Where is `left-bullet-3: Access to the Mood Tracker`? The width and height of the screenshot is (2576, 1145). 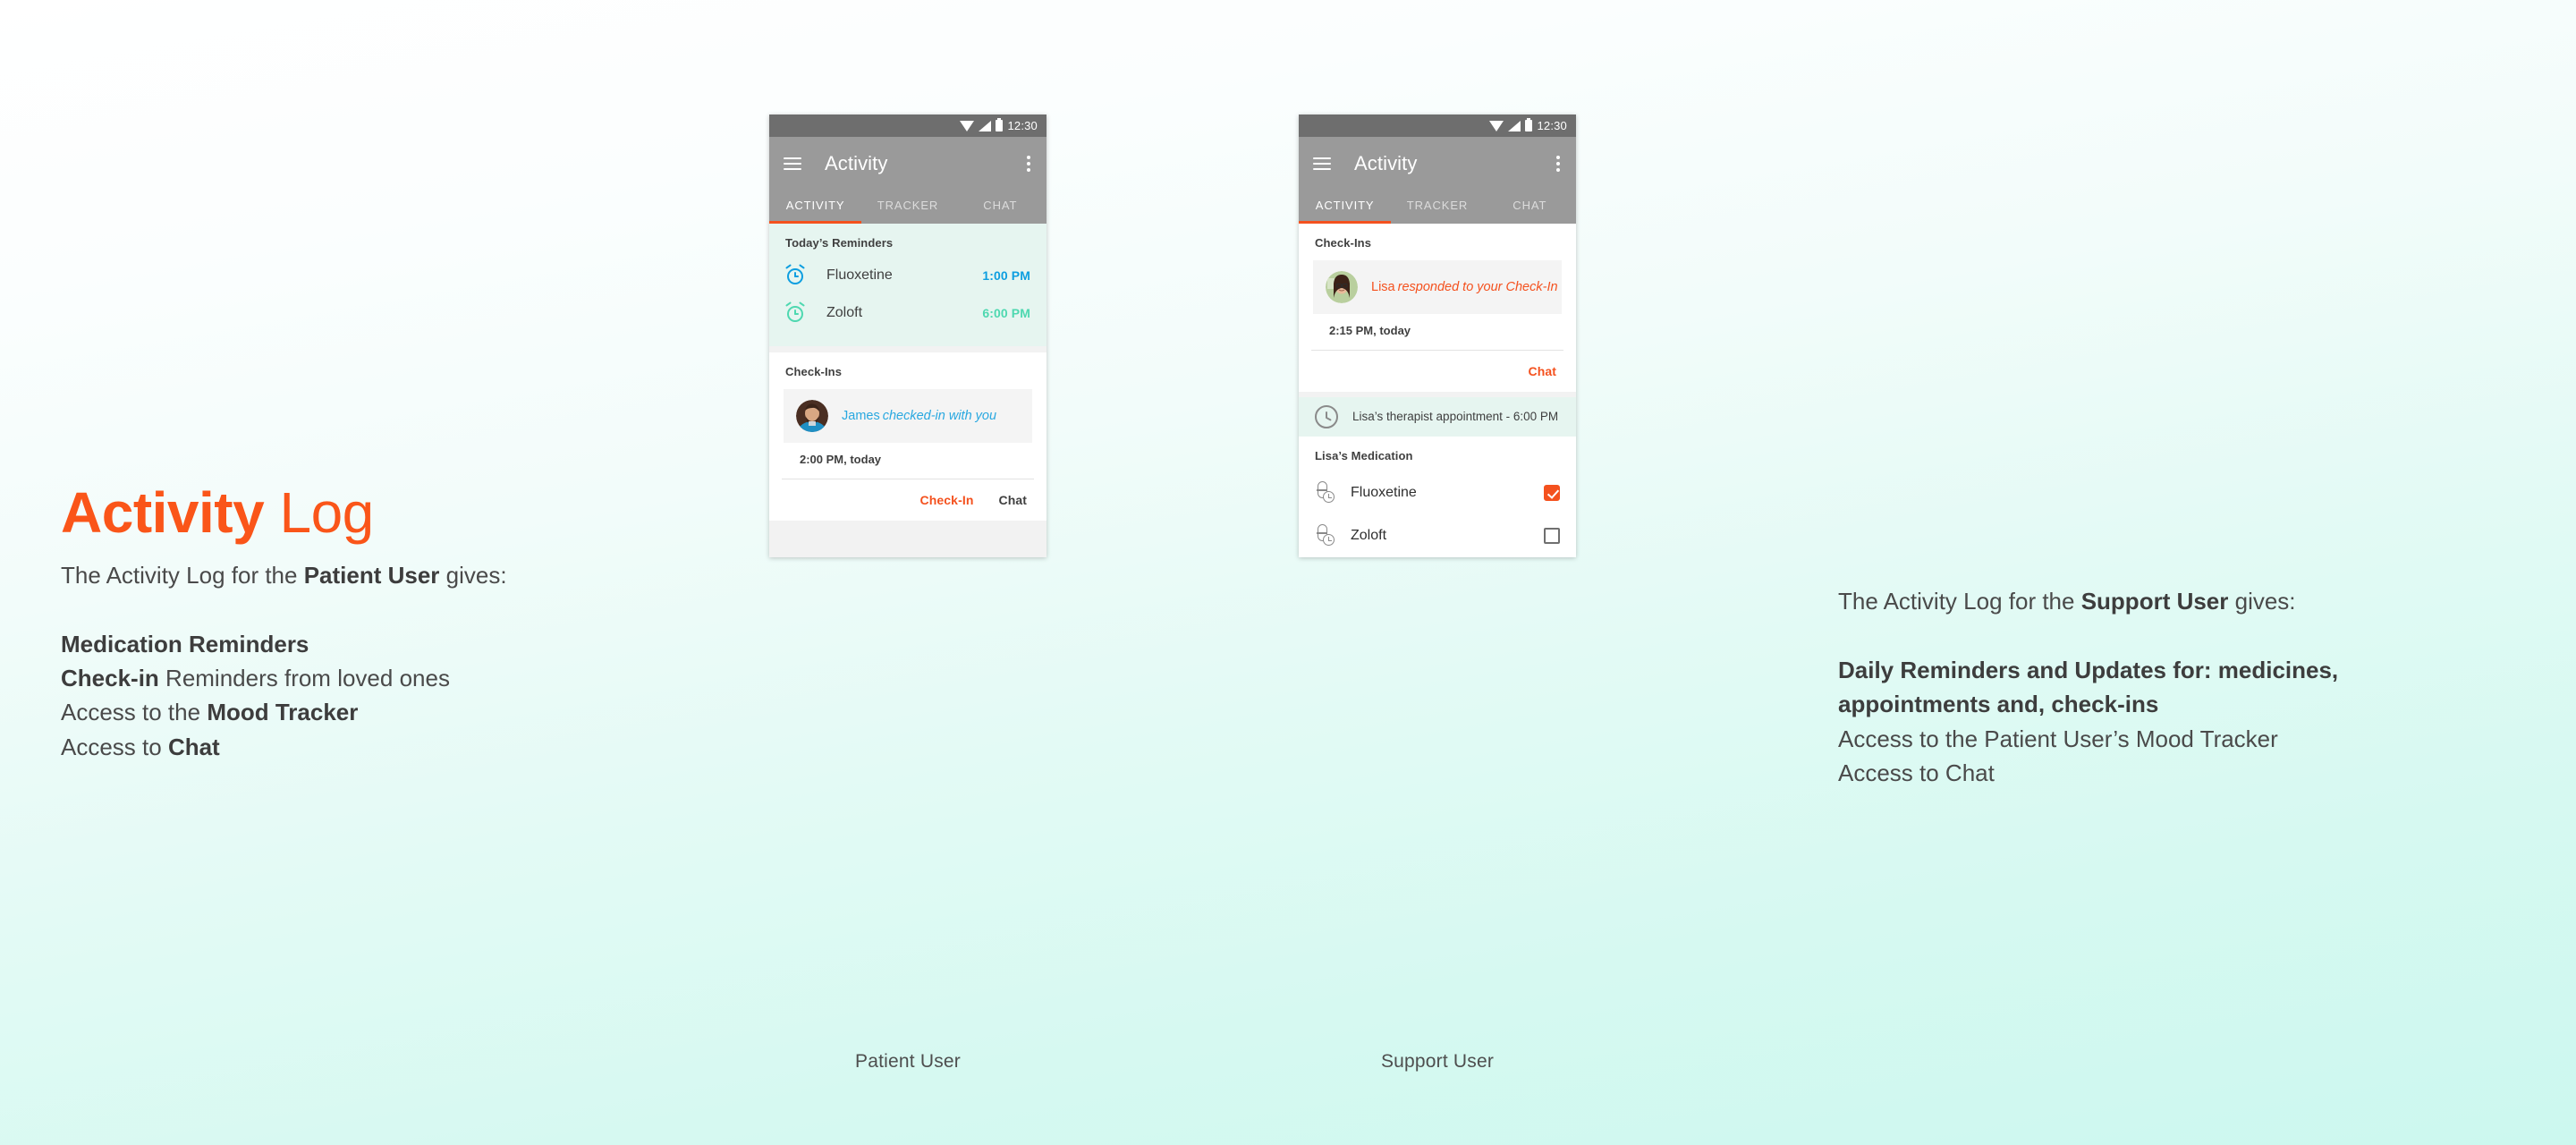
left-bullet-3: Access to the Mood Tracker is located at coordinates (414, 712).